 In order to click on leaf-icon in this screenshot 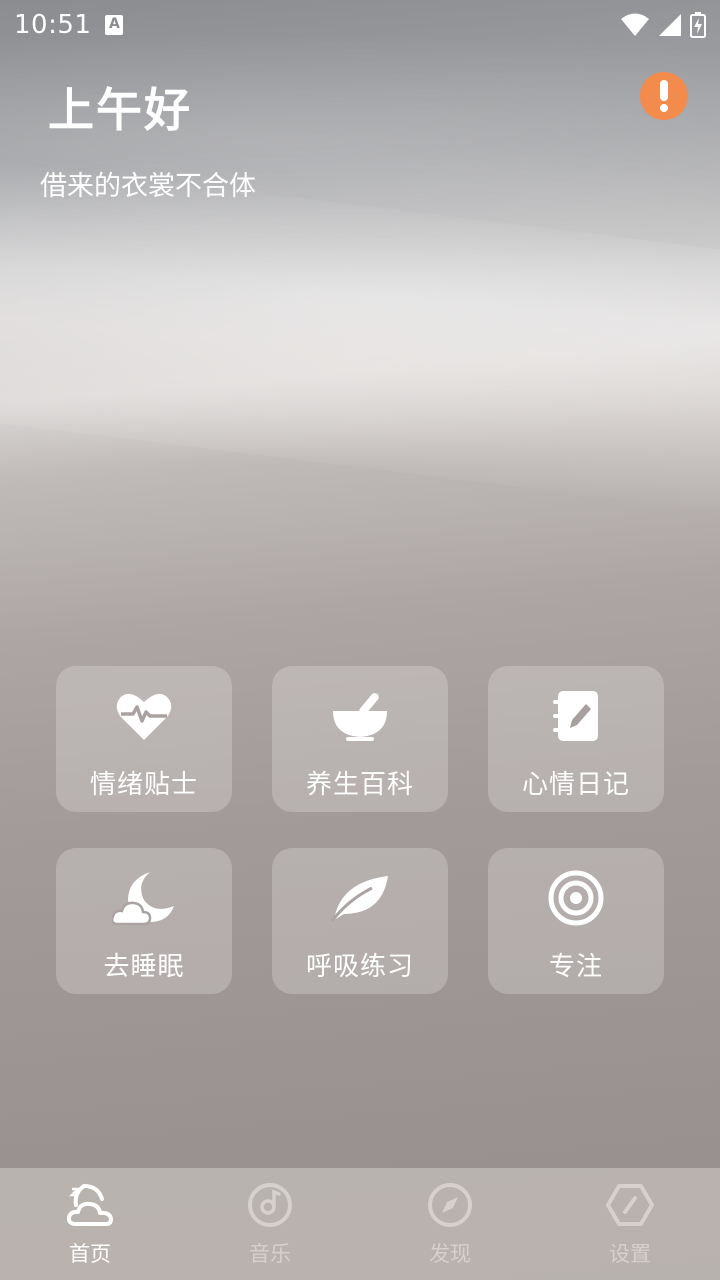, I will do `click(359, 899)`.